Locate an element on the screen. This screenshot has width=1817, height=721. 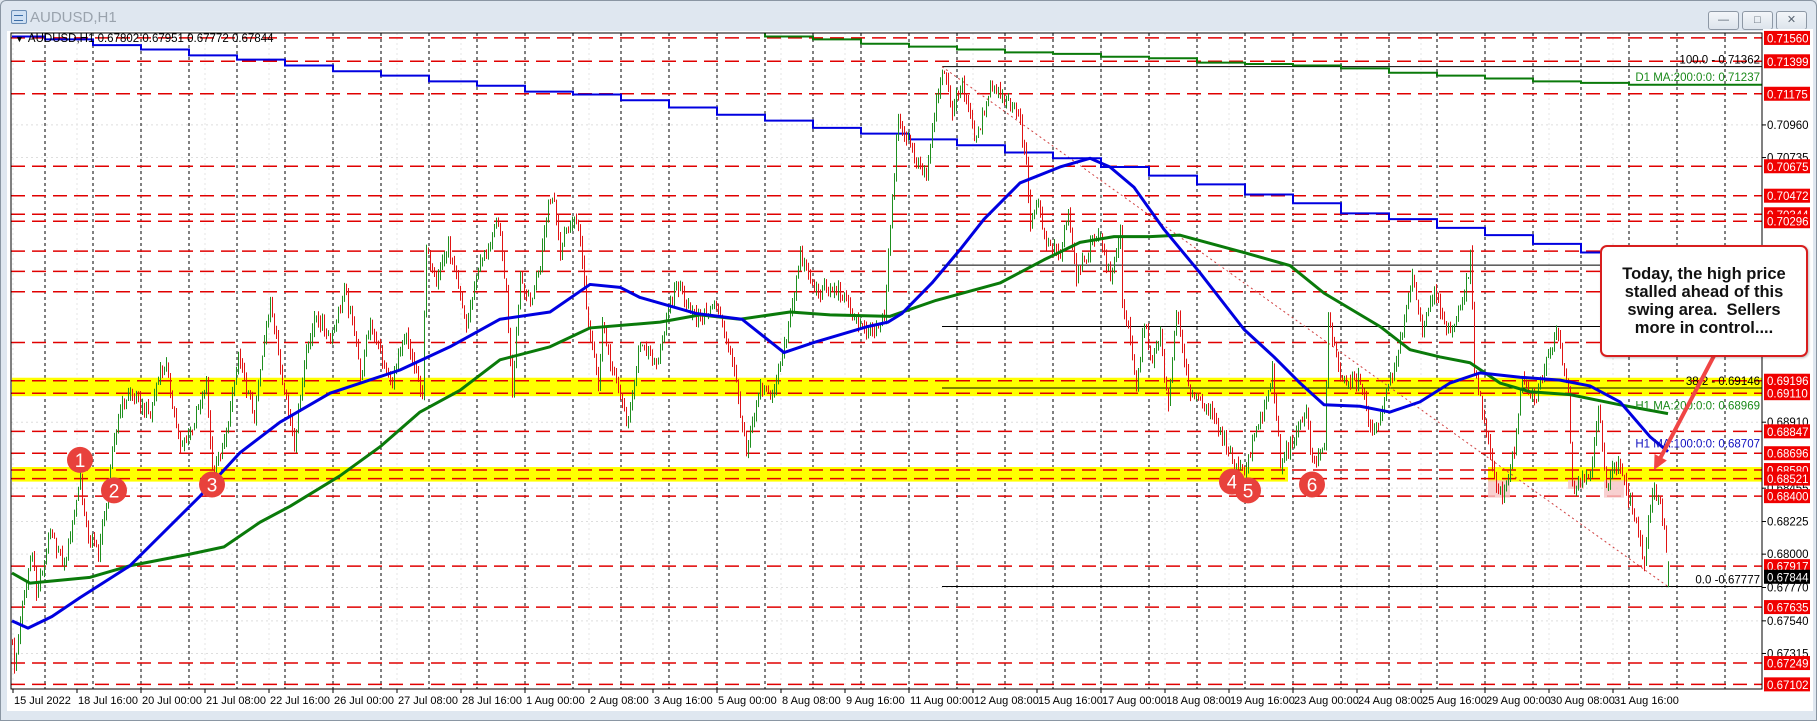
time-axis-label: 11 Aug 00:00 is located at coordinates (942, 701).